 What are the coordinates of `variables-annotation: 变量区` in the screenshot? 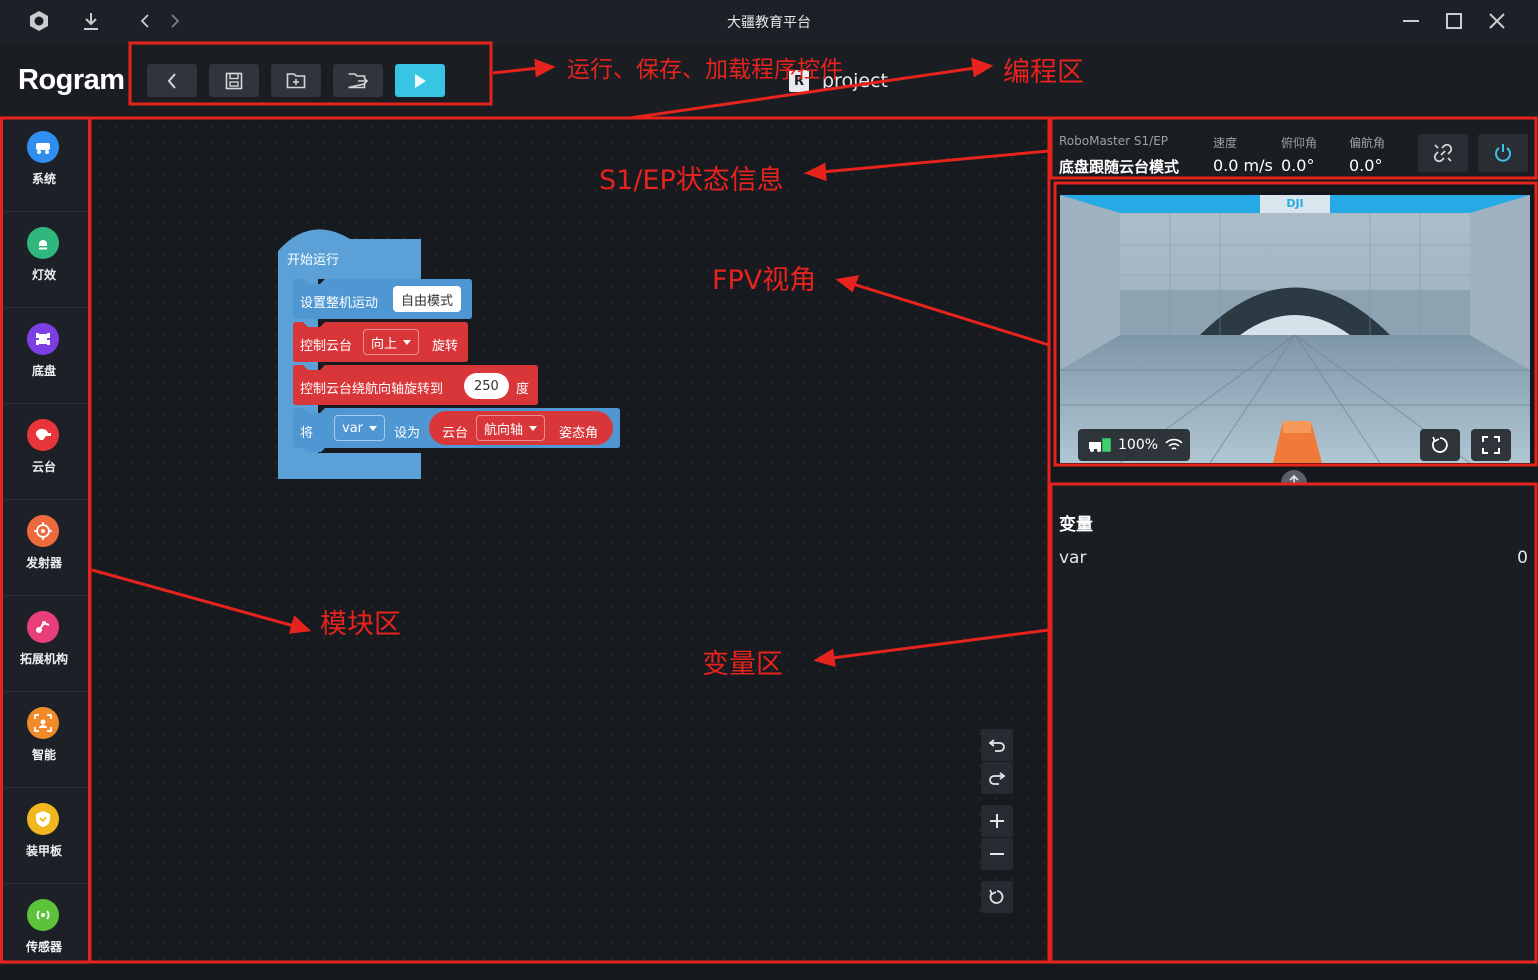 It's located at (742, 664).